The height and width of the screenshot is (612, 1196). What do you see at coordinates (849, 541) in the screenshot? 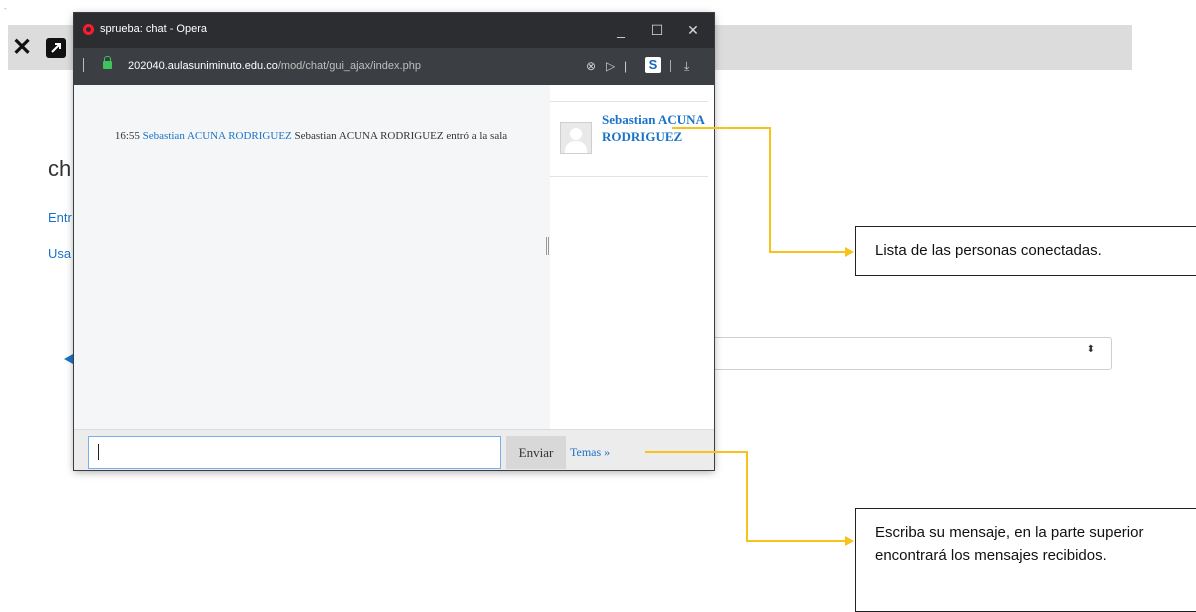
I see `annotation-arrow-input` at bounding box center [849, 541].